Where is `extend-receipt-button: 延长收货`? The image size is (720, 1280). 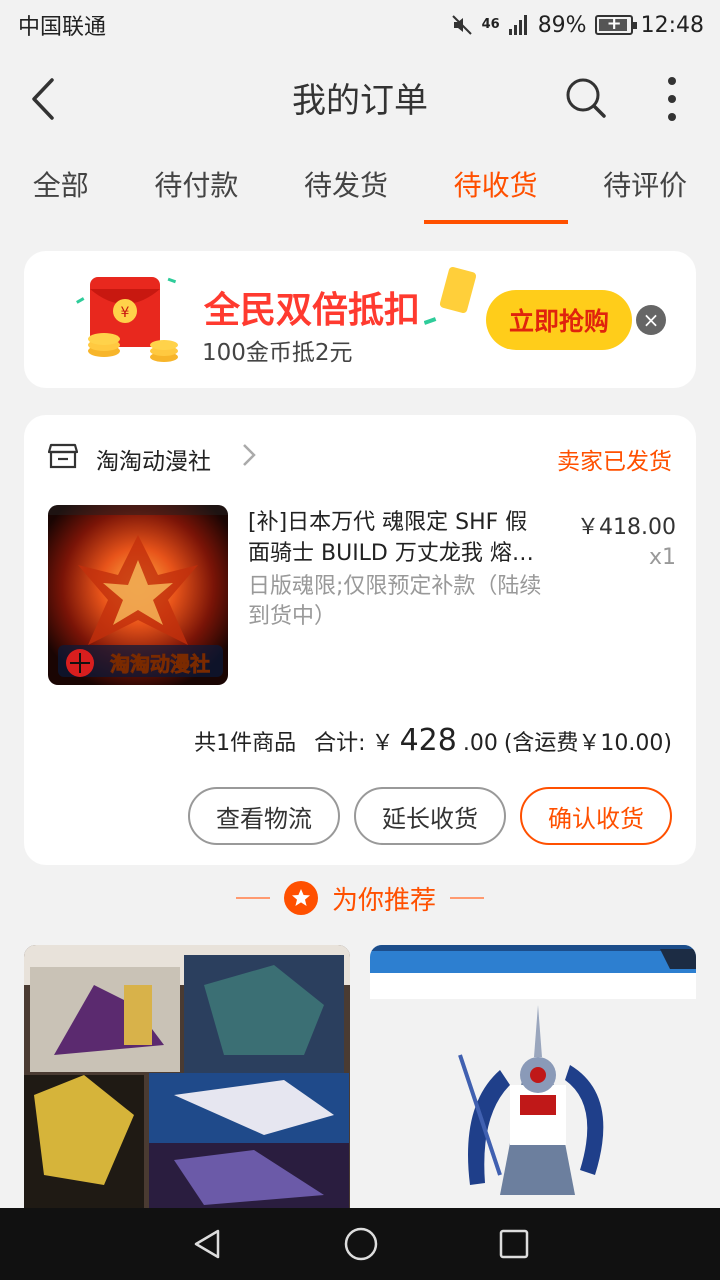
extend-receipt-button: 延长收货 is located at coordinates (430, 816).